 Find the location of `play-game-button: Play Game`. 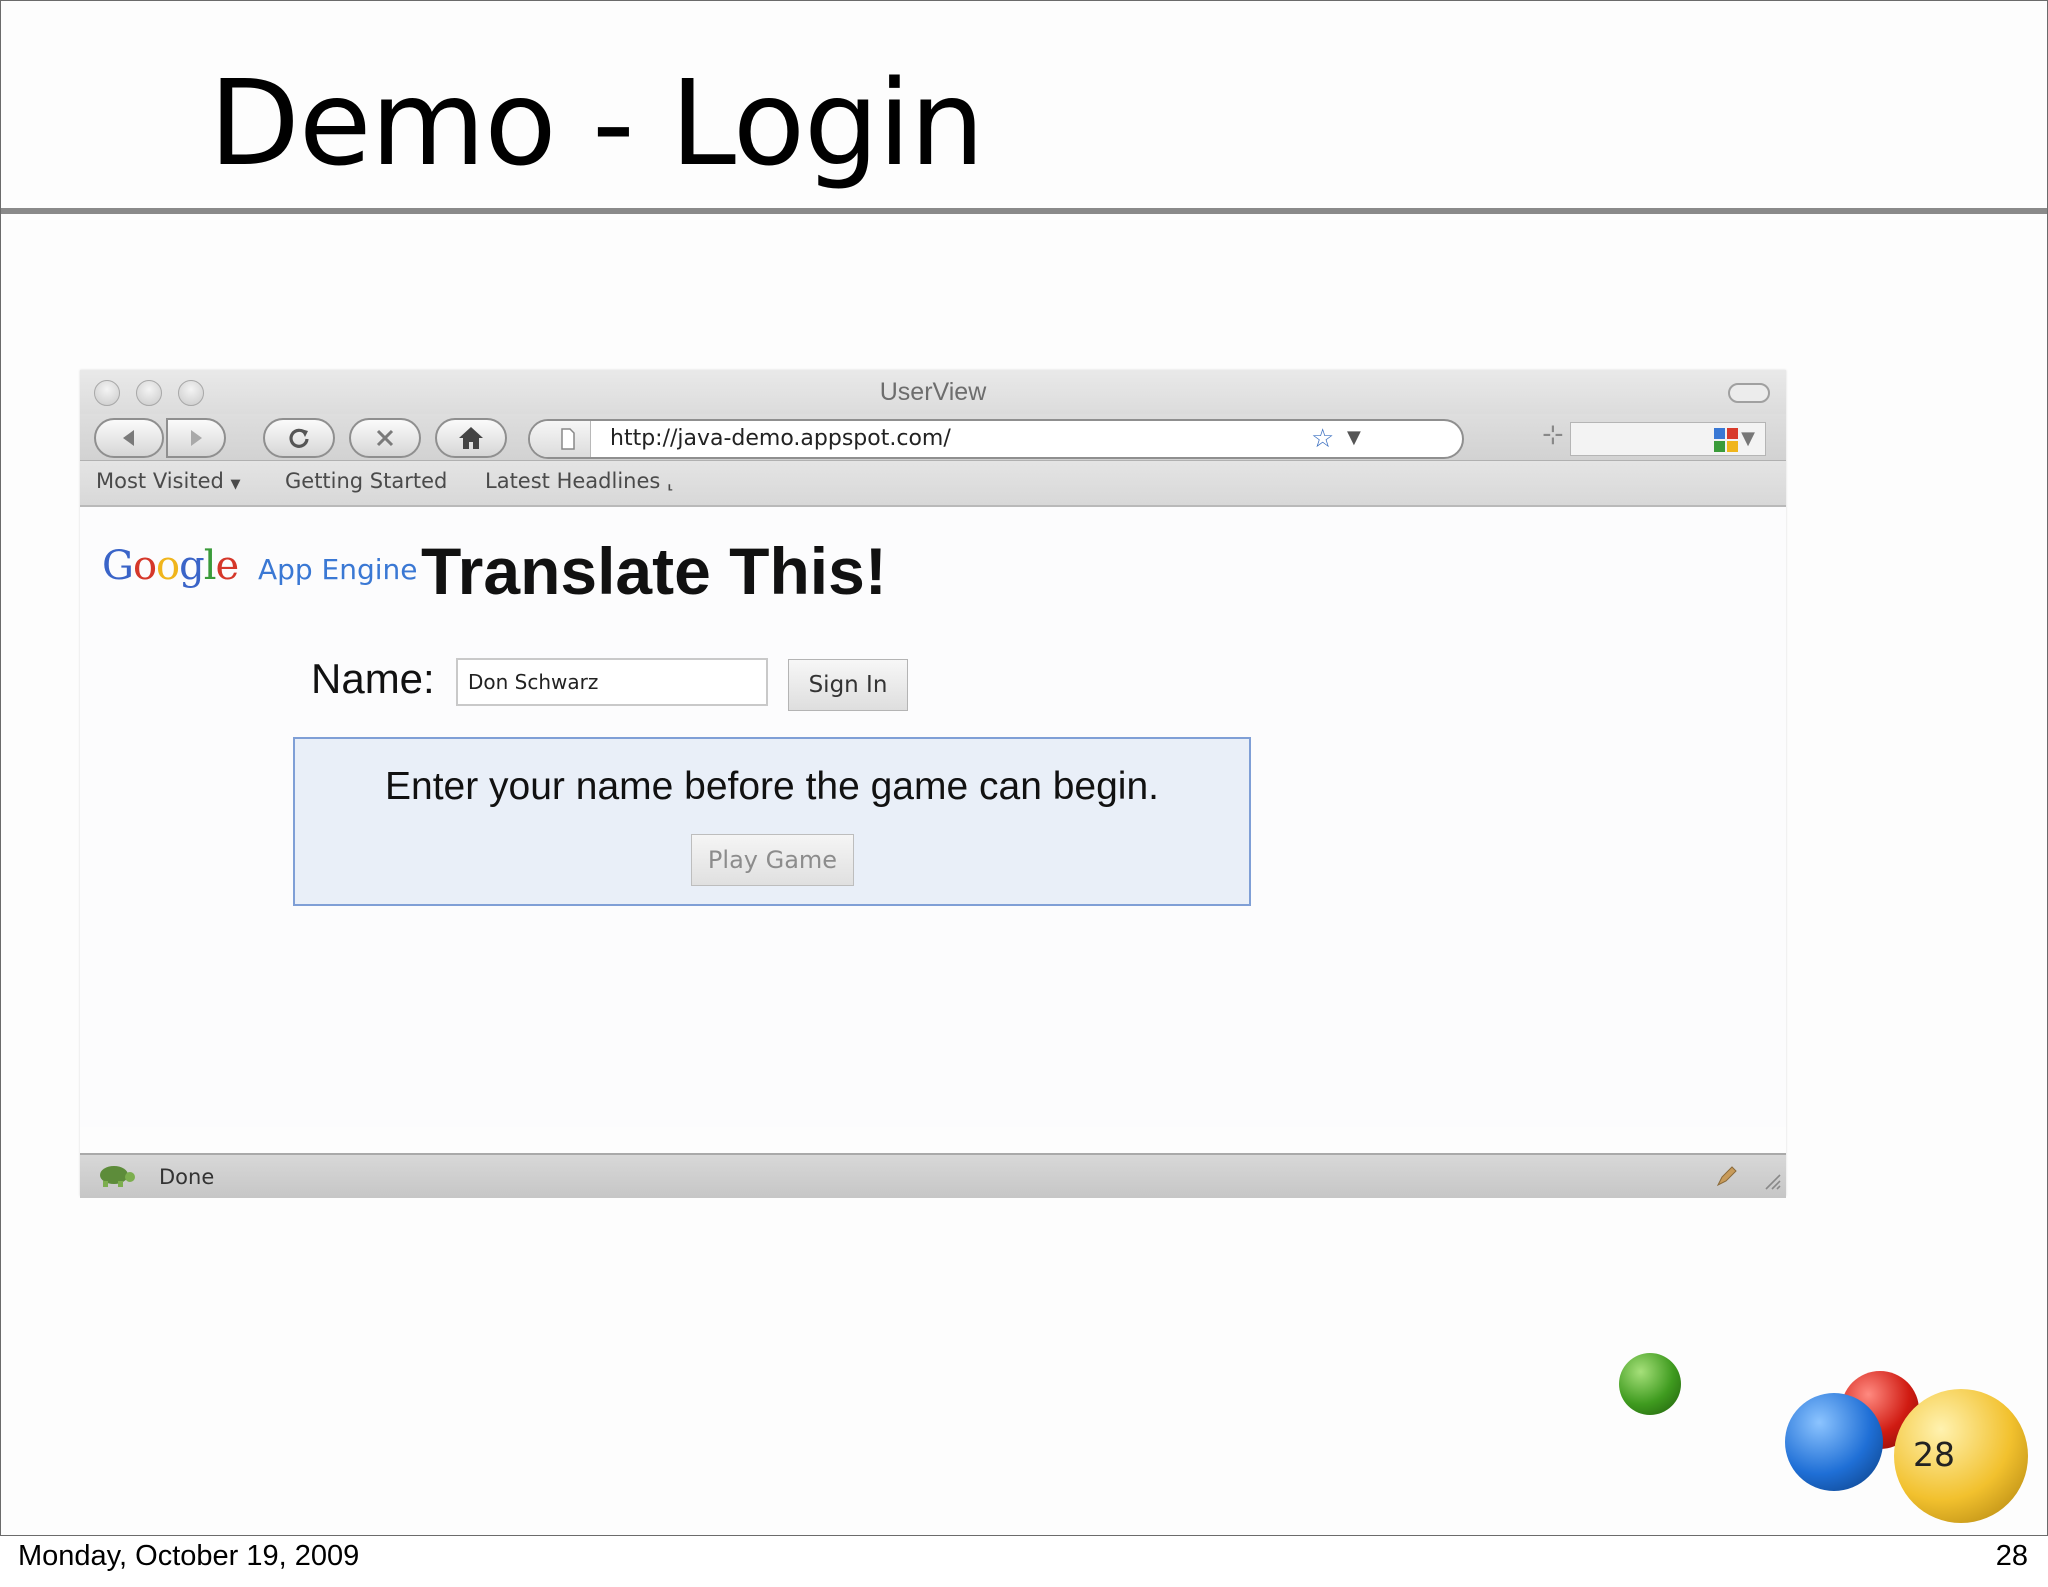

play-game-button: Play Game is located at coordinates (772, 860).